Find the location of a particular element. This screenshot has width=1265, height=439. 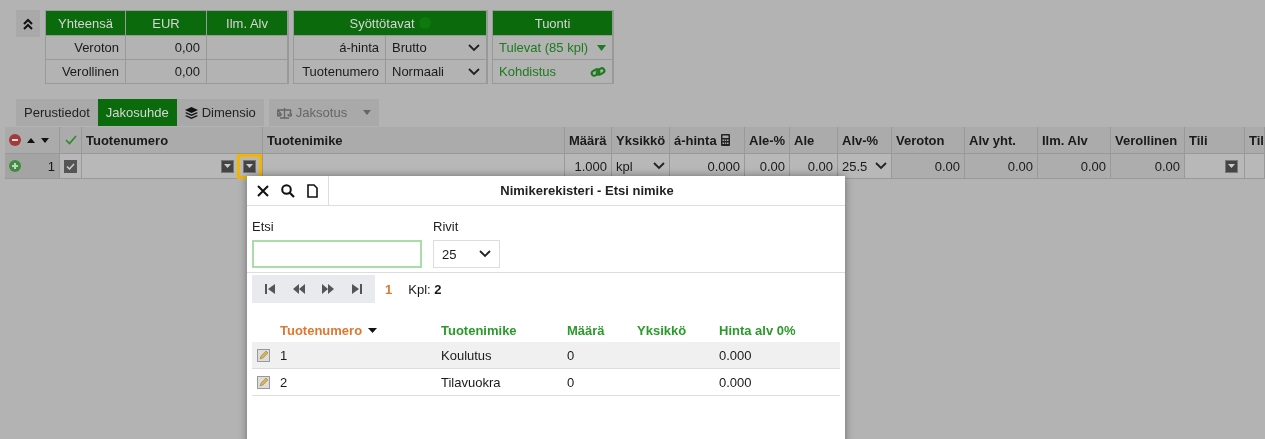

next-page-button is located at coordinates (328, 289).